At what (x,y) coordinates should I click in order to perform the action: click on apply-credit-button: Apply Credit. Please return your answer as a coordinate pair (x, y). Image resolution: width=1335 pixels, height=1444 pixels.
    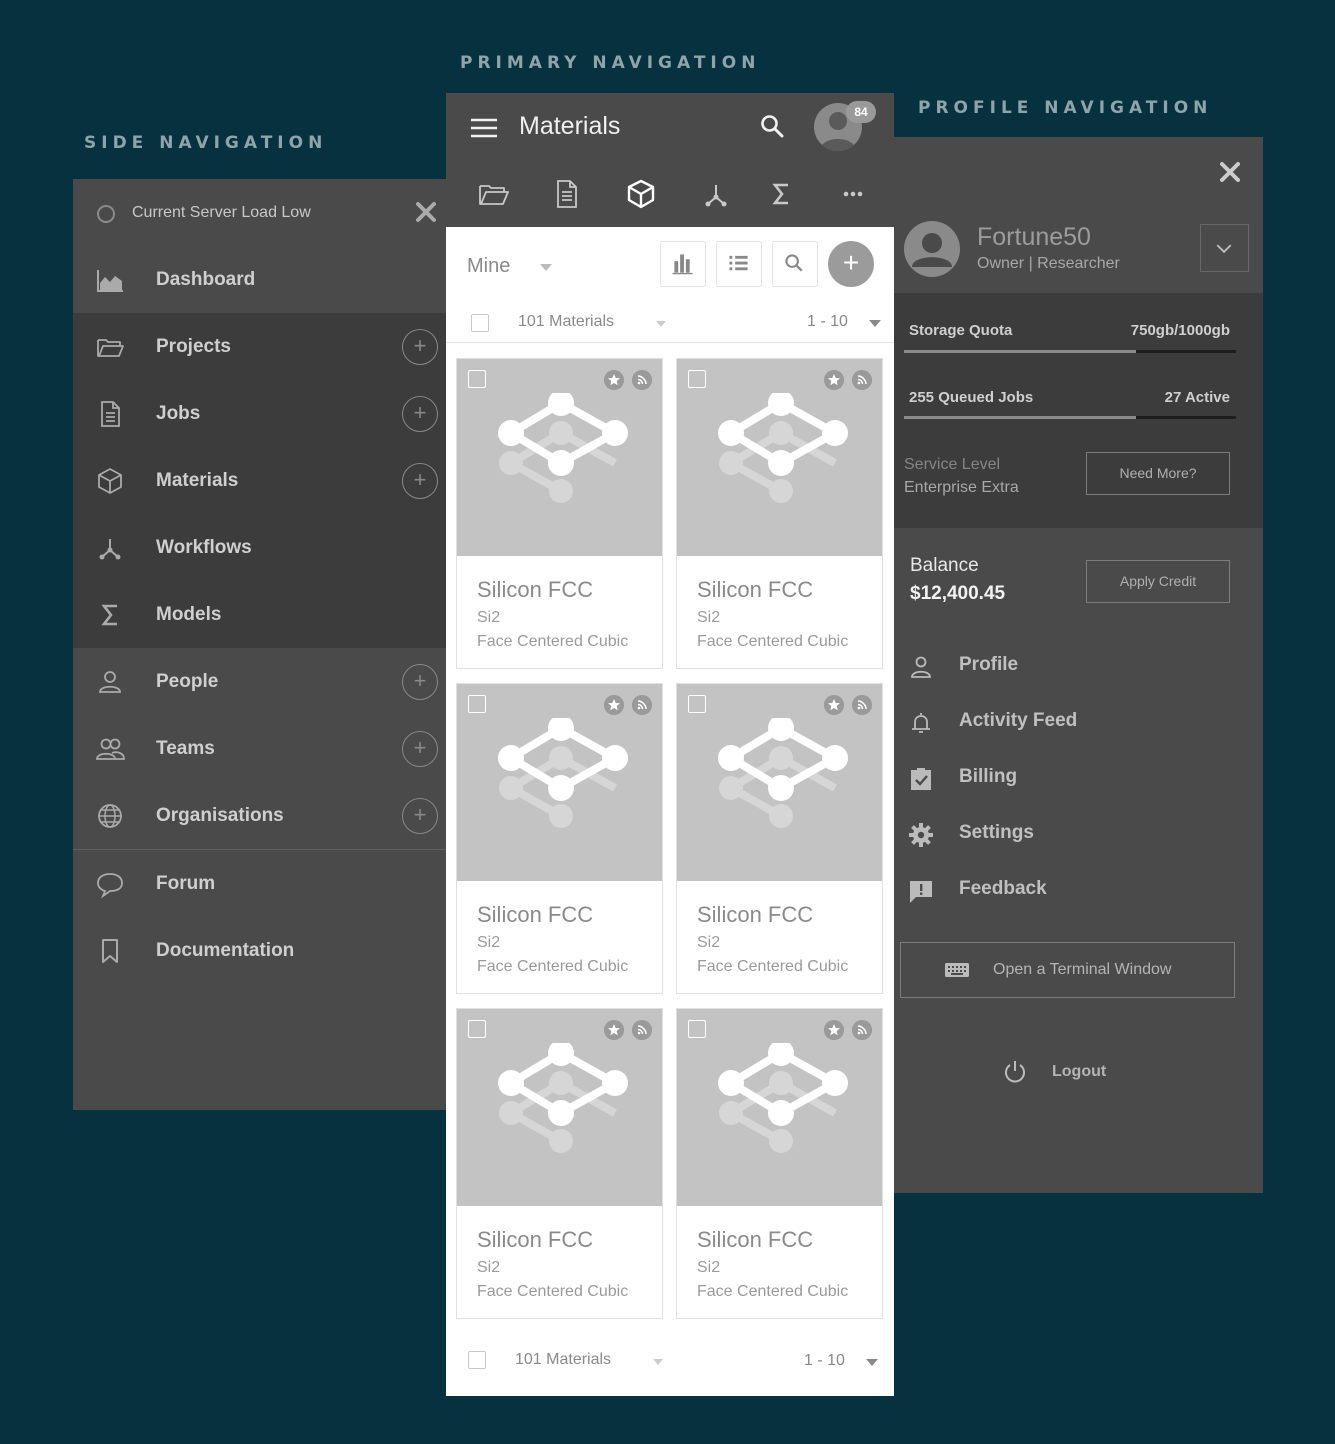
    Looking at the image, I should click on (1158, 581).